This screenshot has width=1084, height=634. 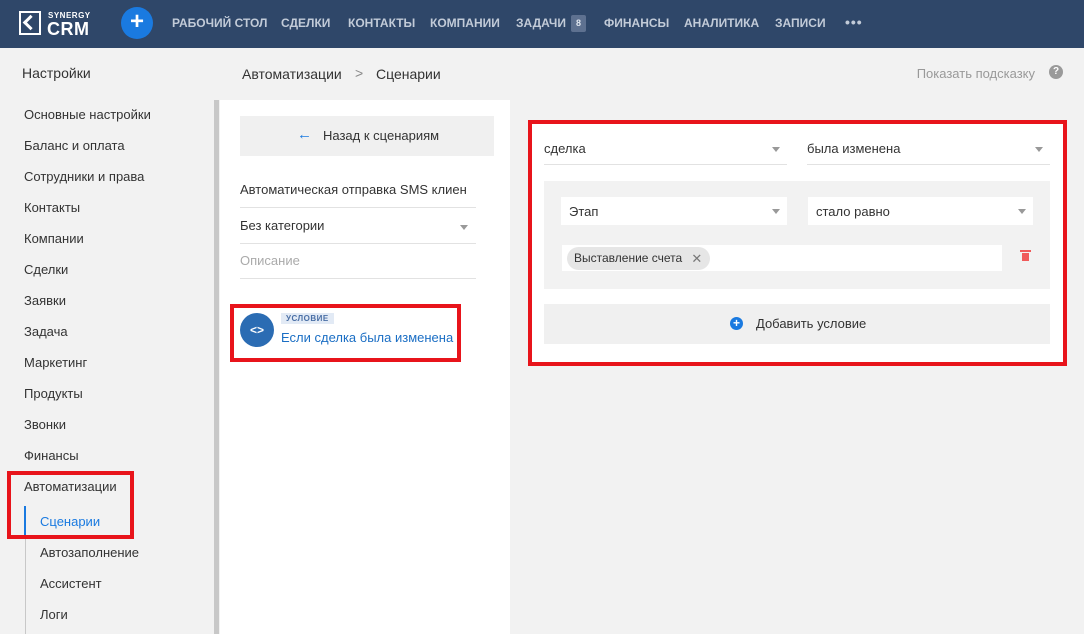 What do you see at coordinates (736, 323) in the screenshot?
I see `plus-circle-icon: +` at bounding box center [736, 323].